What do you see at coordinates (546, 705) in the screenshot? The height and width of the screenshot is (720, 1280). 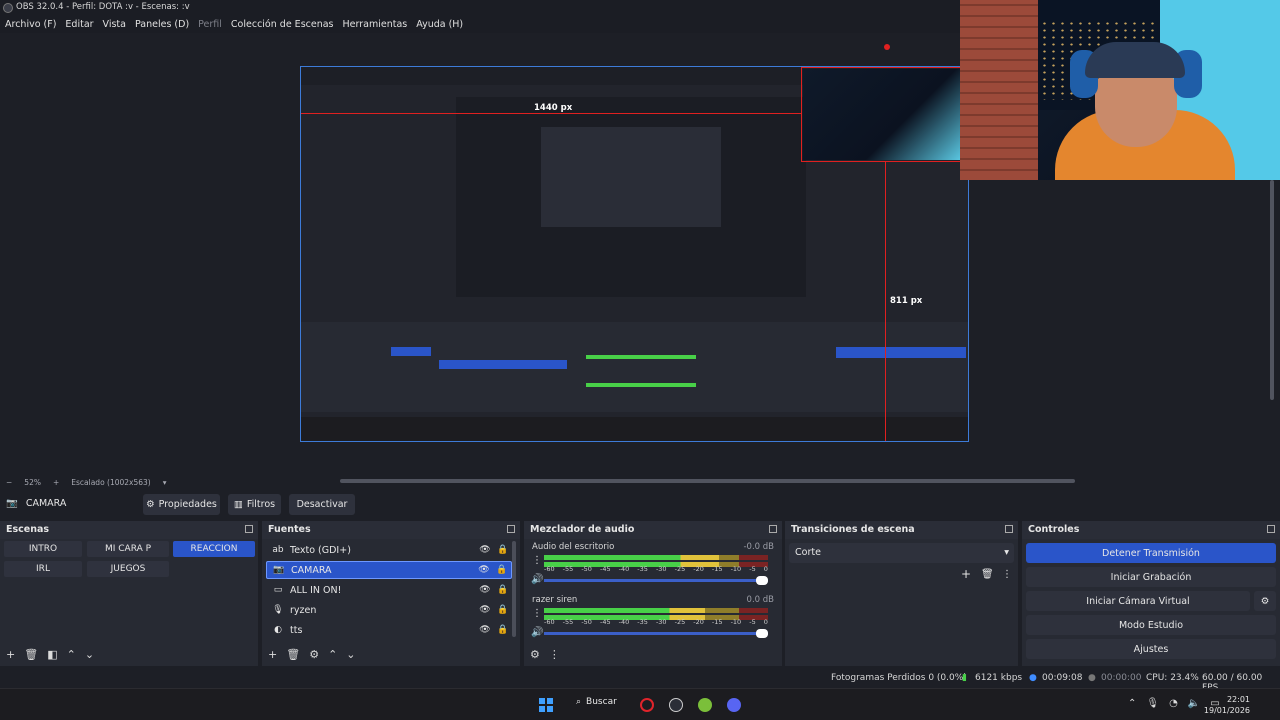 I see `windows-start-icon` at bounding box center [546, 705].